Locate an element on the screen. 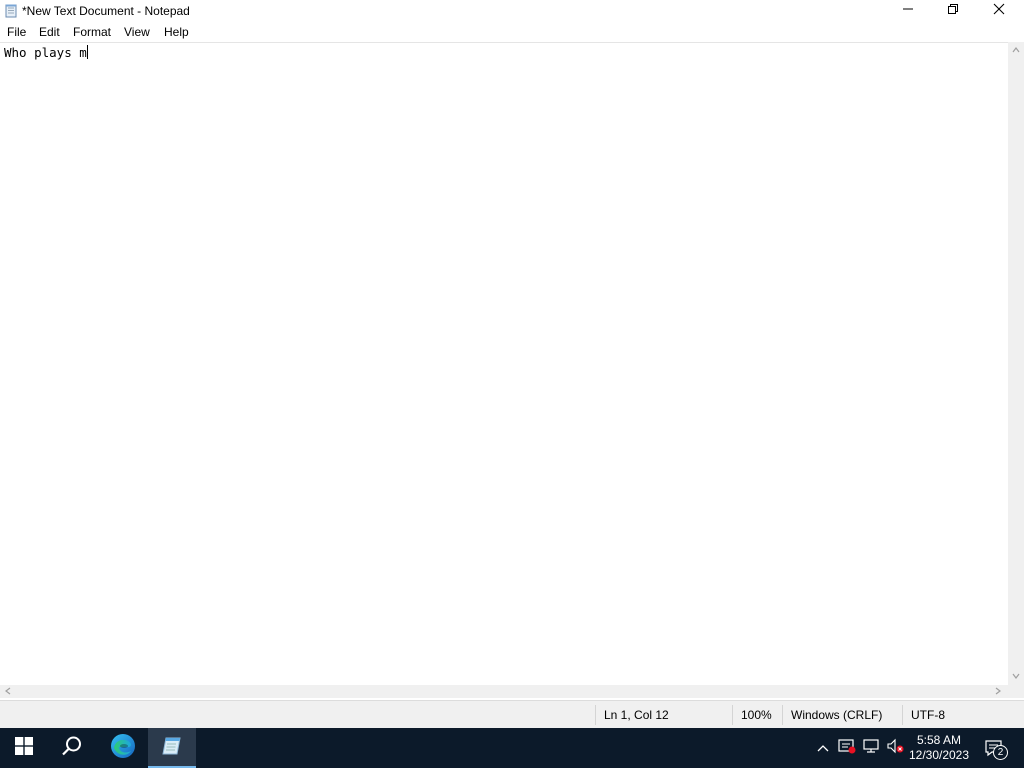 This screenshot has height=768, width=1024. restore-button is located at coordinates (952, 11).